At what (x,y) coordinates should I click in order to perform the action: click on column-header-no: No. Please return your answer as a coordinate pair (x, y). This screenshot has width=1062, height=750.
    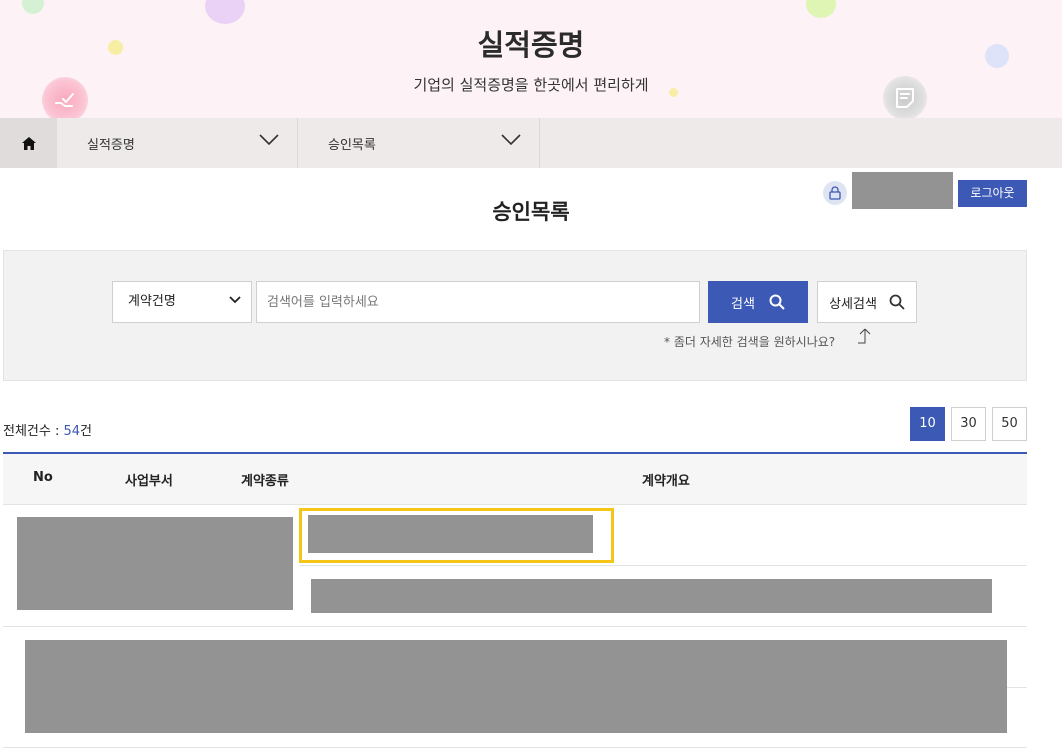
    Looking at the image, I should click on (43, 477).